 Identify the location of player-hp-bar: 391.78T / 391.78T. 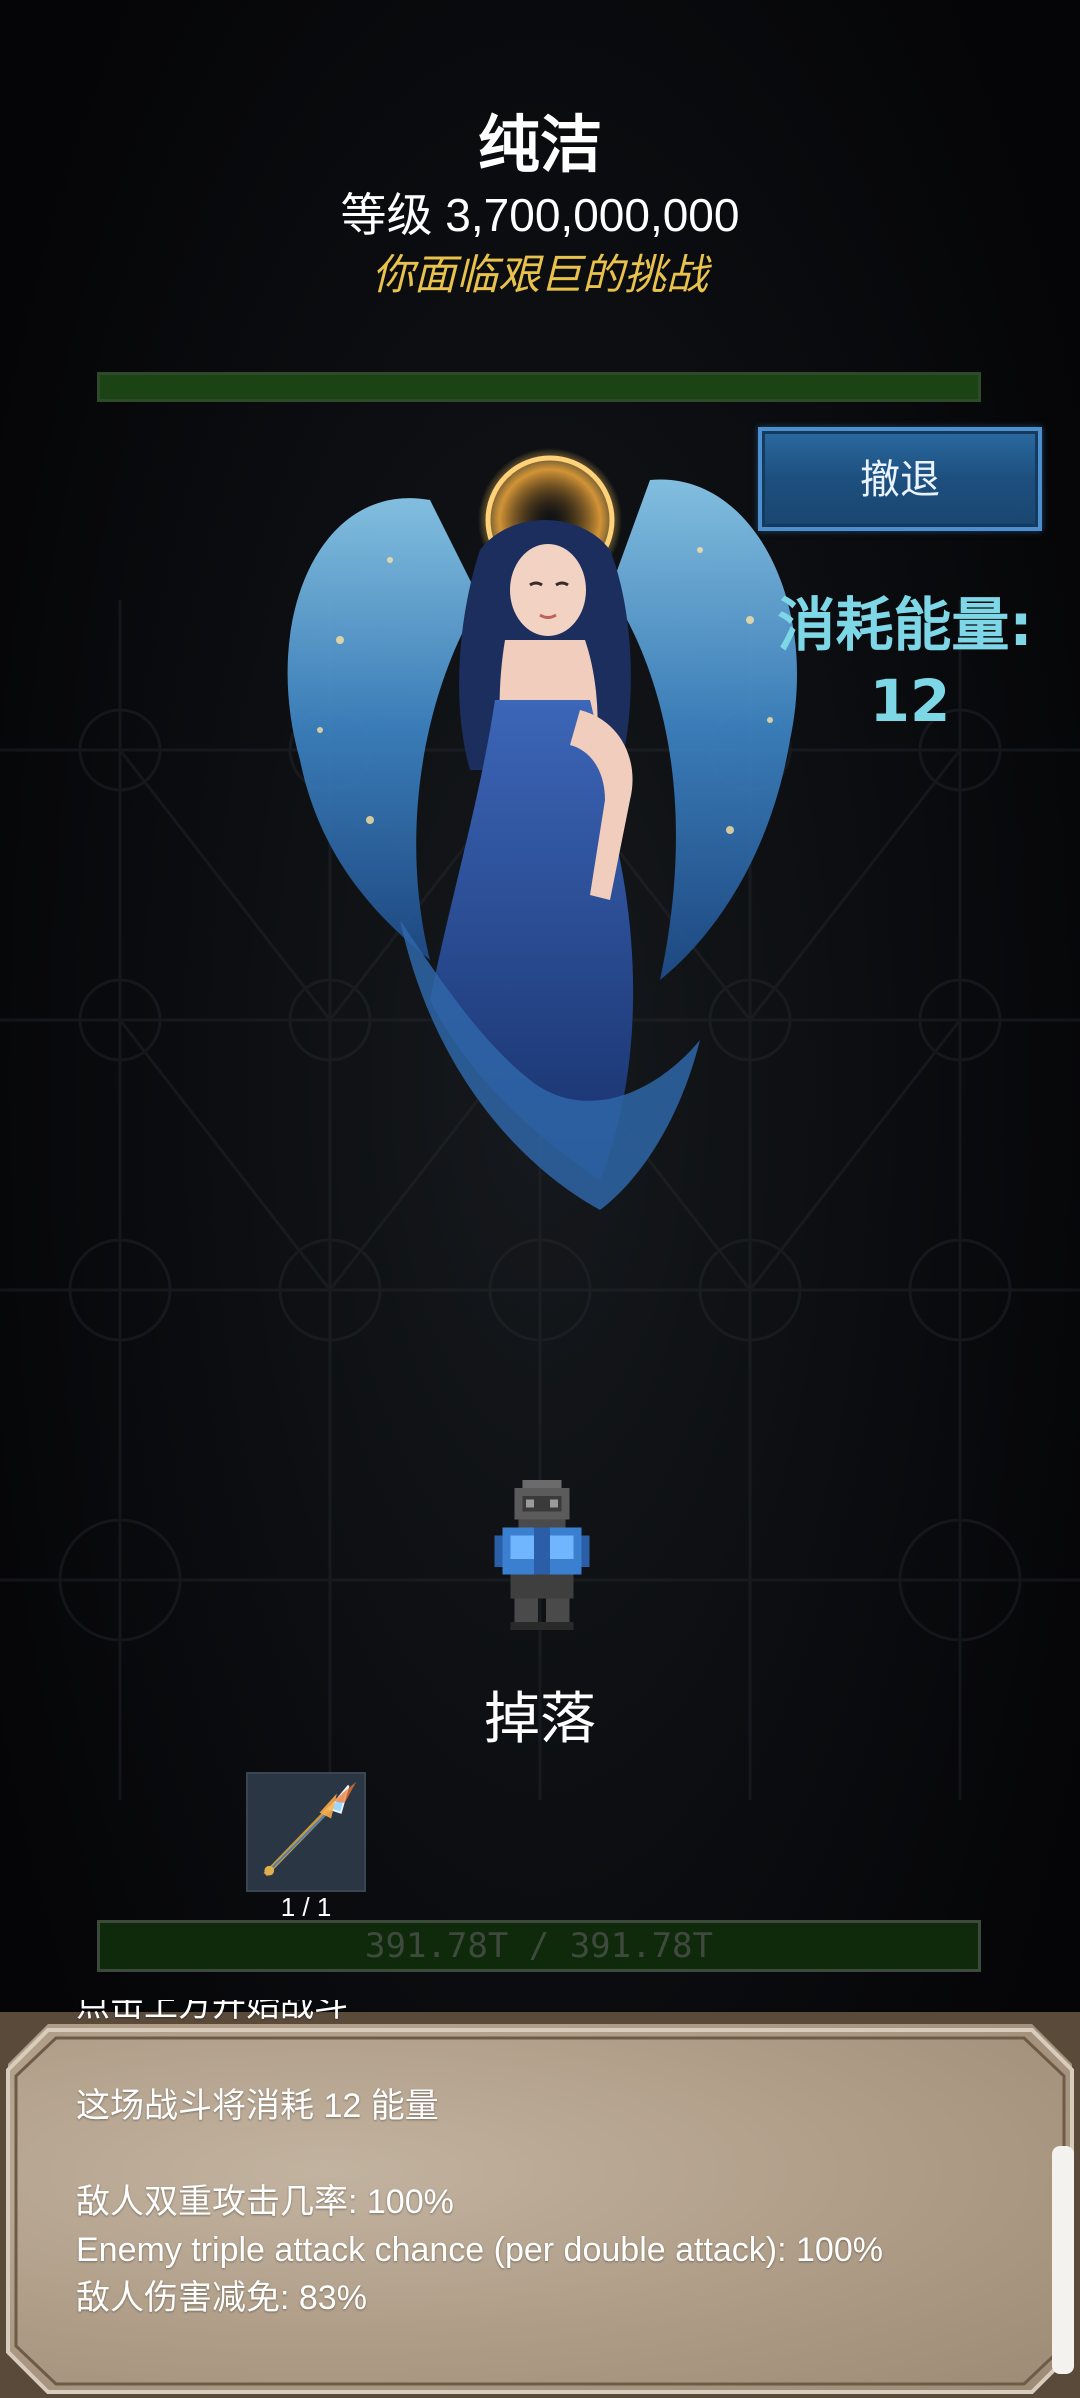
(539, 1946).